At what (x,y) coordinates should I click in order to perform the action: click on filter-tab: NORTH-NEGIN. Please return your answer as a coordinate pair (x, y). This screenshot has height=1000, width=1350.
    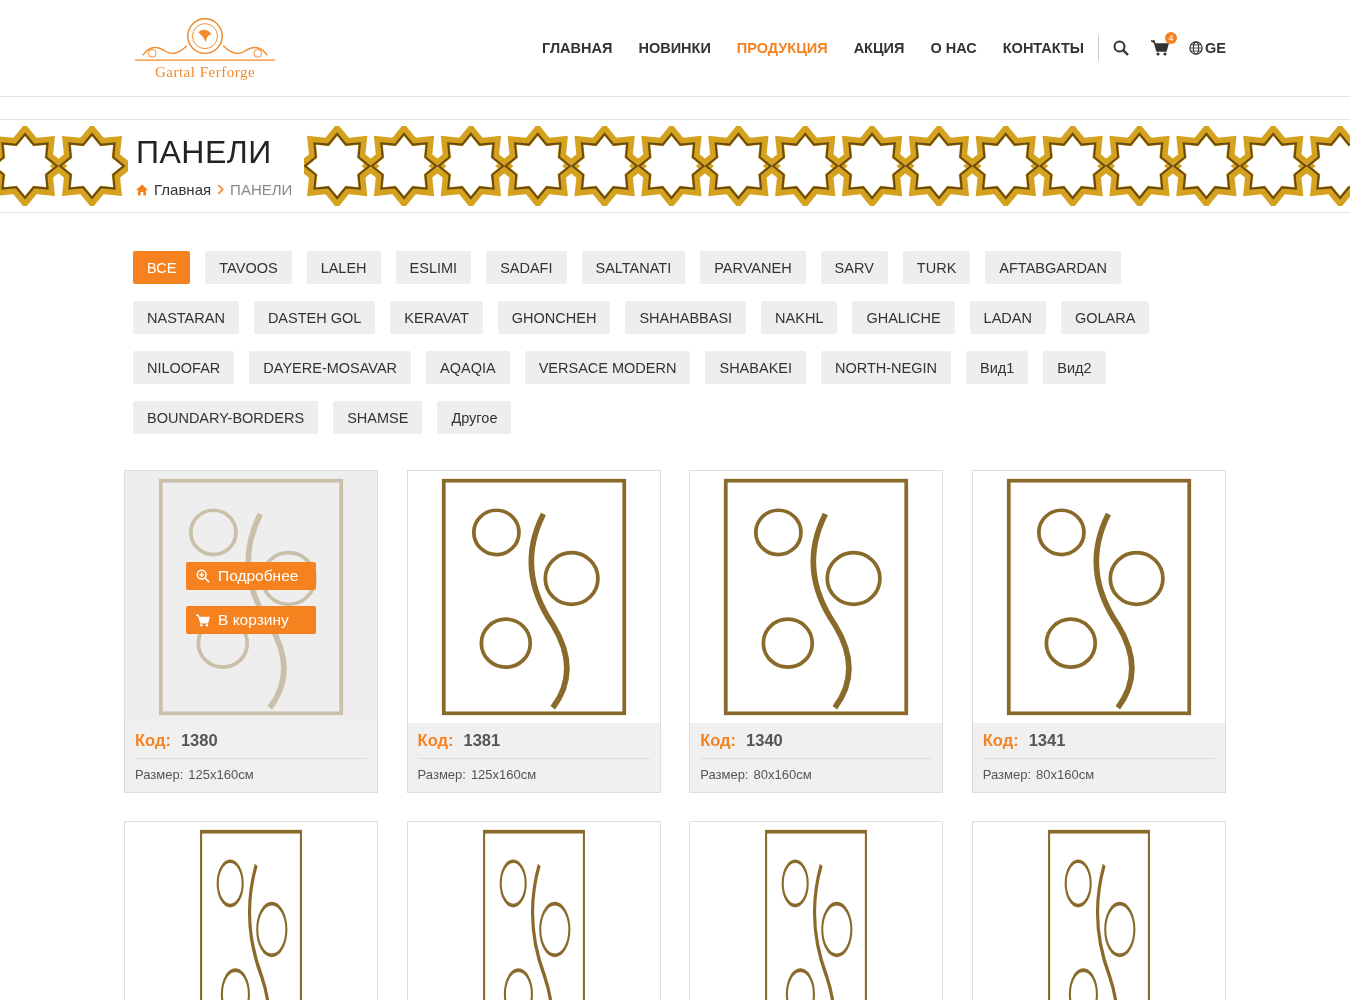
    Looking at the image, I should click on (886, 367).